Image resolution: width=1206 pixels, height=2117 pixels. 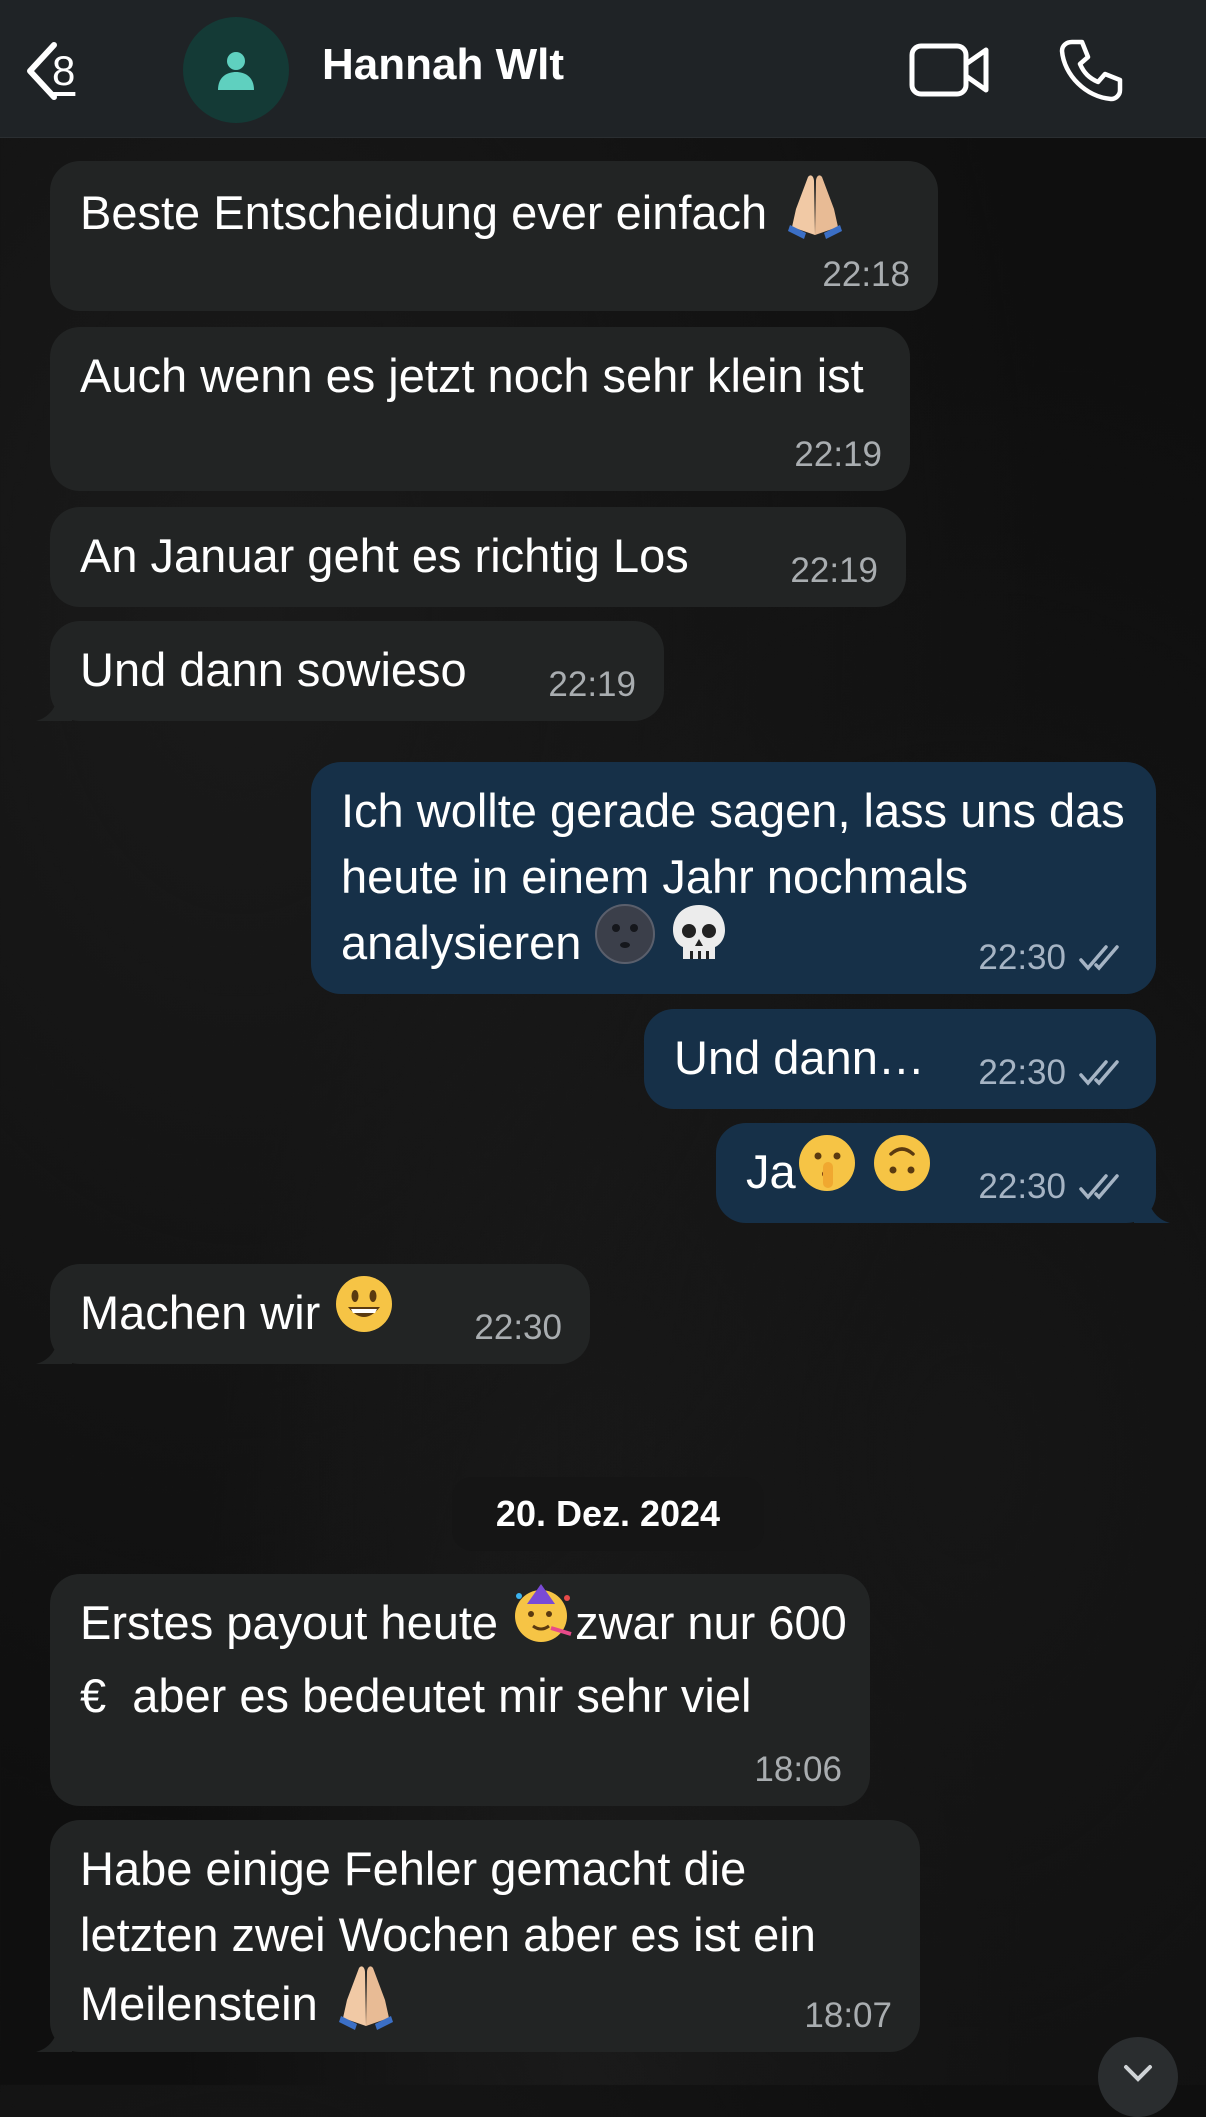 I want to click on contact-name: Hannah Wlt, so click(x=443, y=65).